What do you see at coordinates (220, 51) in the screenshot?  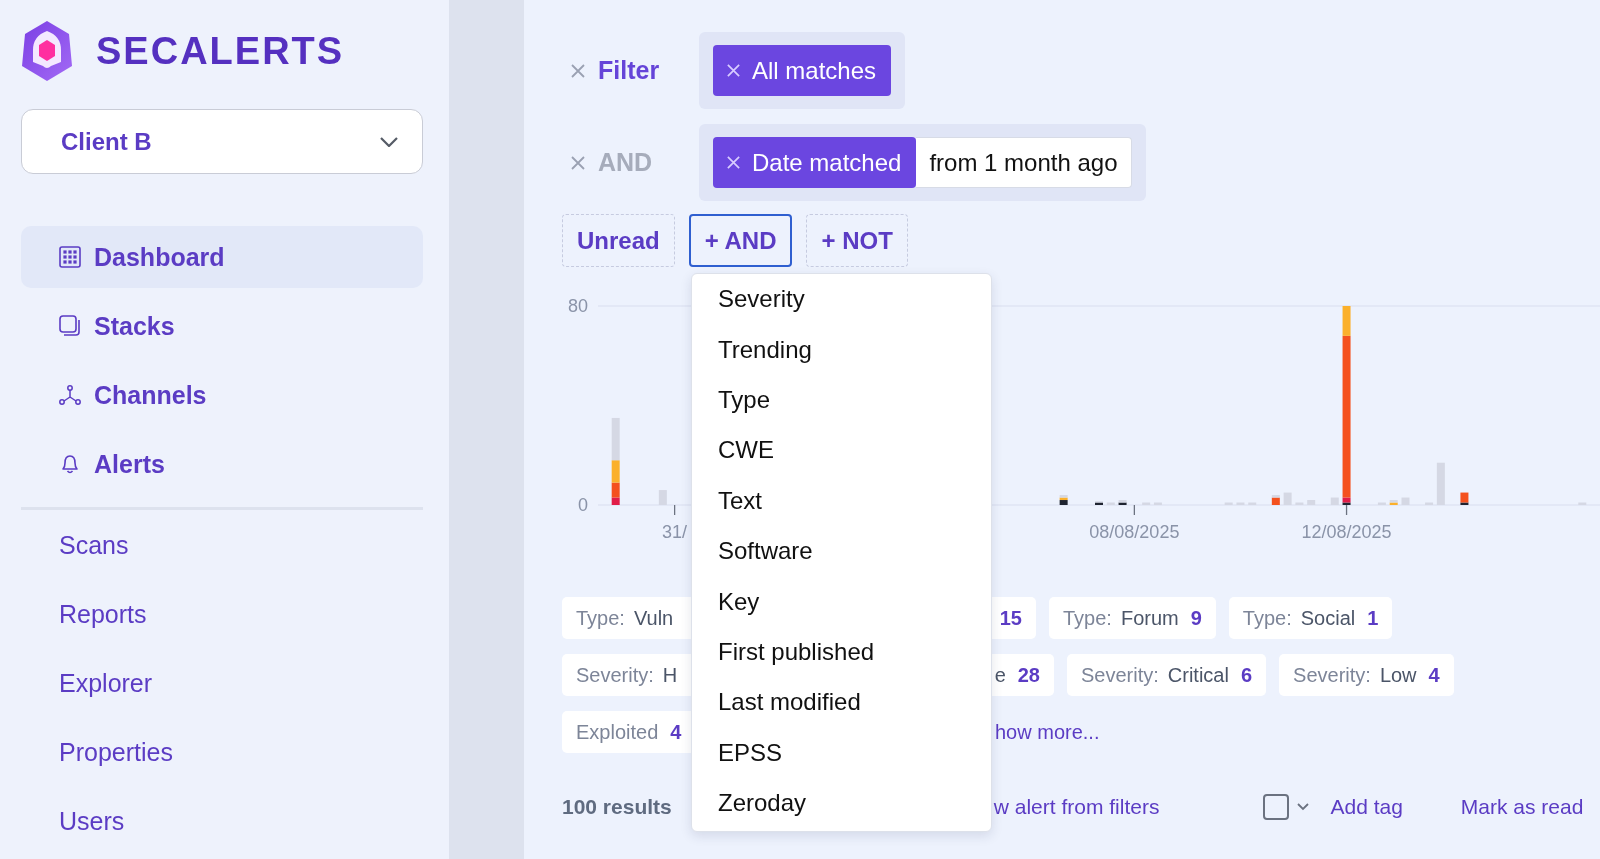 I see `brand-name: SECALERTS` at bounding box center [220, 51].